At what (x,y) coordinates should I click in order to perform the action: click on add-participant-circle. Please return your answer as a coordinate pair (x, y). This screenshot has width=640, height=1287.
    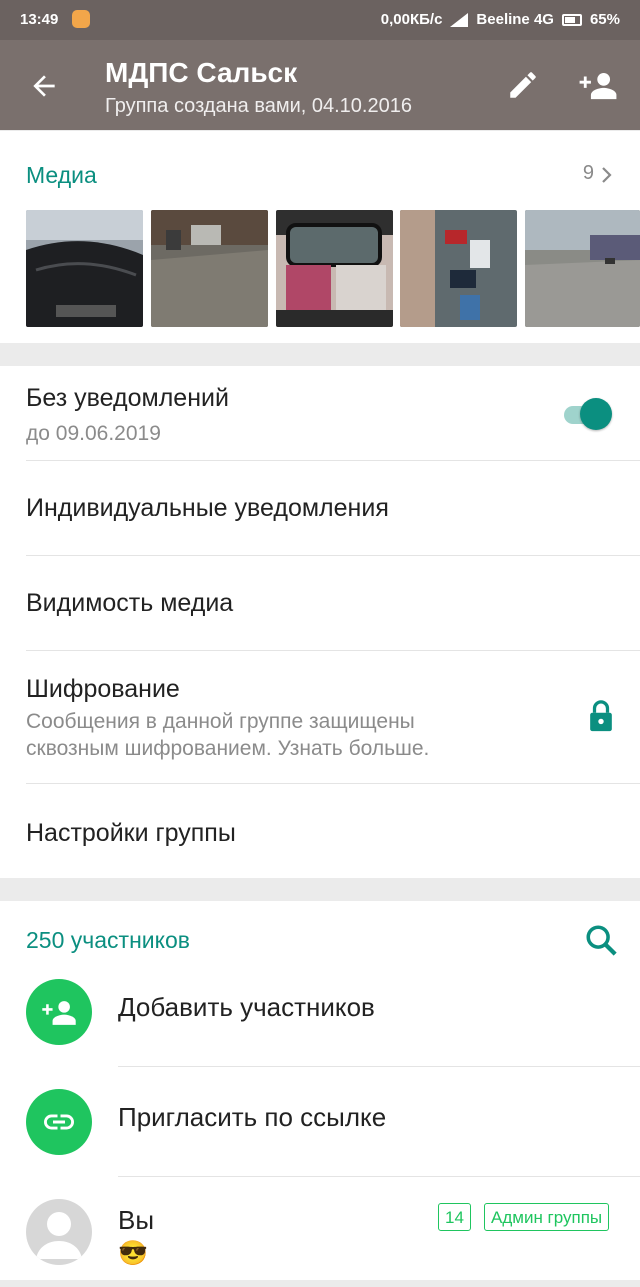
    Looking at the image, I should click on (59, 1012).